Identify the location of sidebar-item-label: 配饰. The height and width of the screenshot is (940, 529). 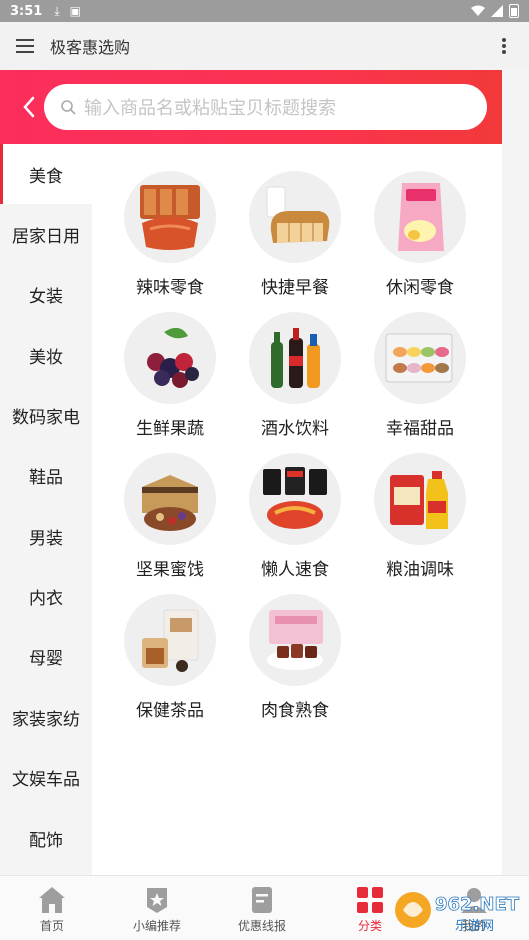
(46, 840).